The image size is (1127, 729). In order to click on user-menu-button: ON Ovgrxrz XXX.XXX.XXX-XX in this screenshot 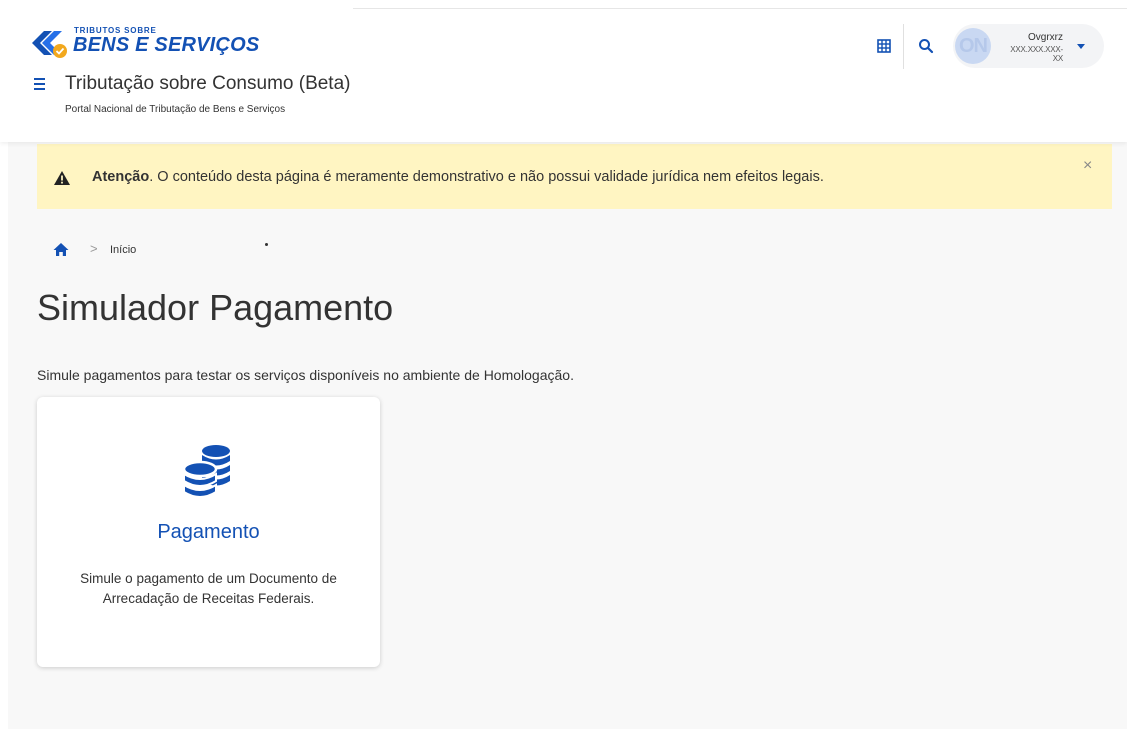, I will do `click(1028, 46)`.